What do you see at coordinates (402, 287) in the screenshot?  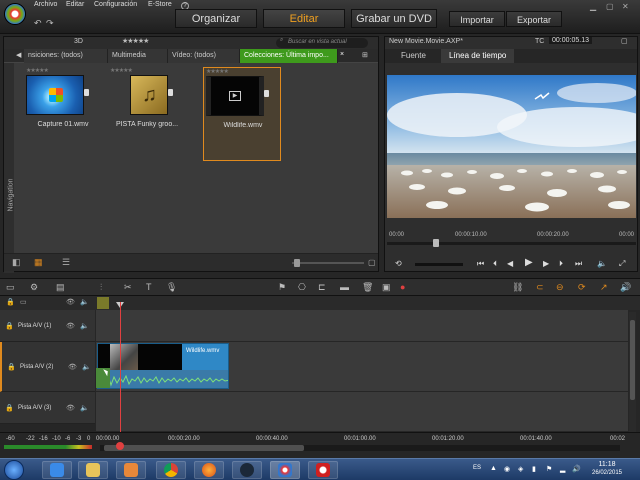 I see `record-marker-icon: ●` at bounding box center [402, 287].